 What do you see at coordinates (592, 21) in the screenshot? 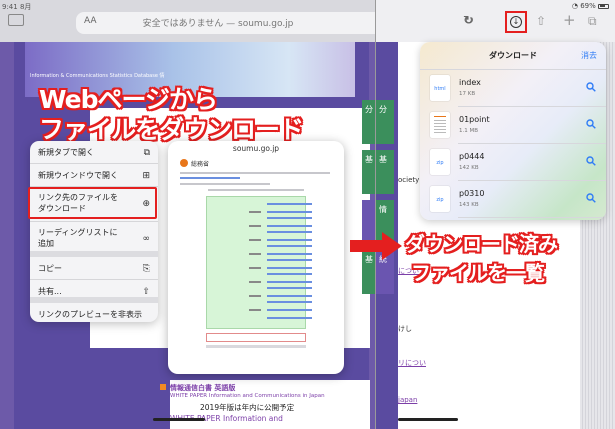
I see `tabs-overview-icon: ⧉` at bounding box center [592, 21].